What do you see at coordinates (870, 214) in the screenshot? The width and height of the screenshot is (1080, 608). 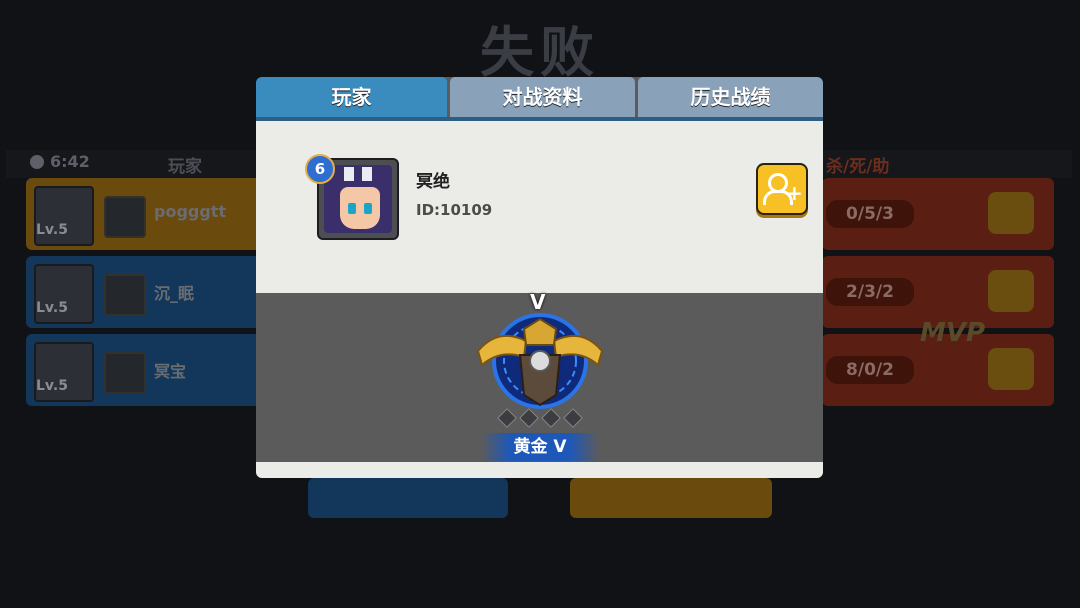 I see `kda-value: 0/5/3` at bounding box center [870, 214].